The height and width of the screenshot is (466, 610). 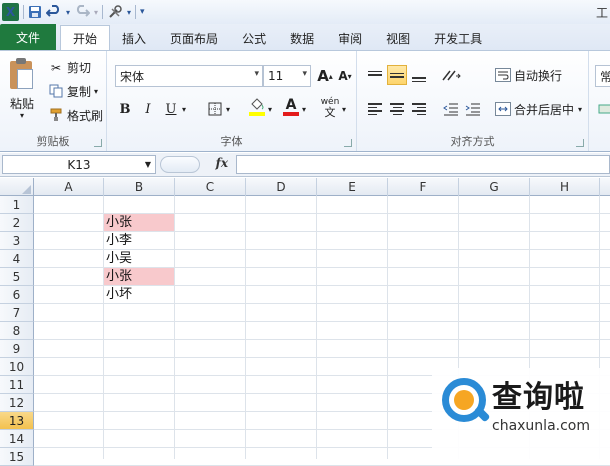 What do you see at coordinates (398, 38) in the screenshot?
I see `tab-view: 视图` at bounding box center [398, 38].